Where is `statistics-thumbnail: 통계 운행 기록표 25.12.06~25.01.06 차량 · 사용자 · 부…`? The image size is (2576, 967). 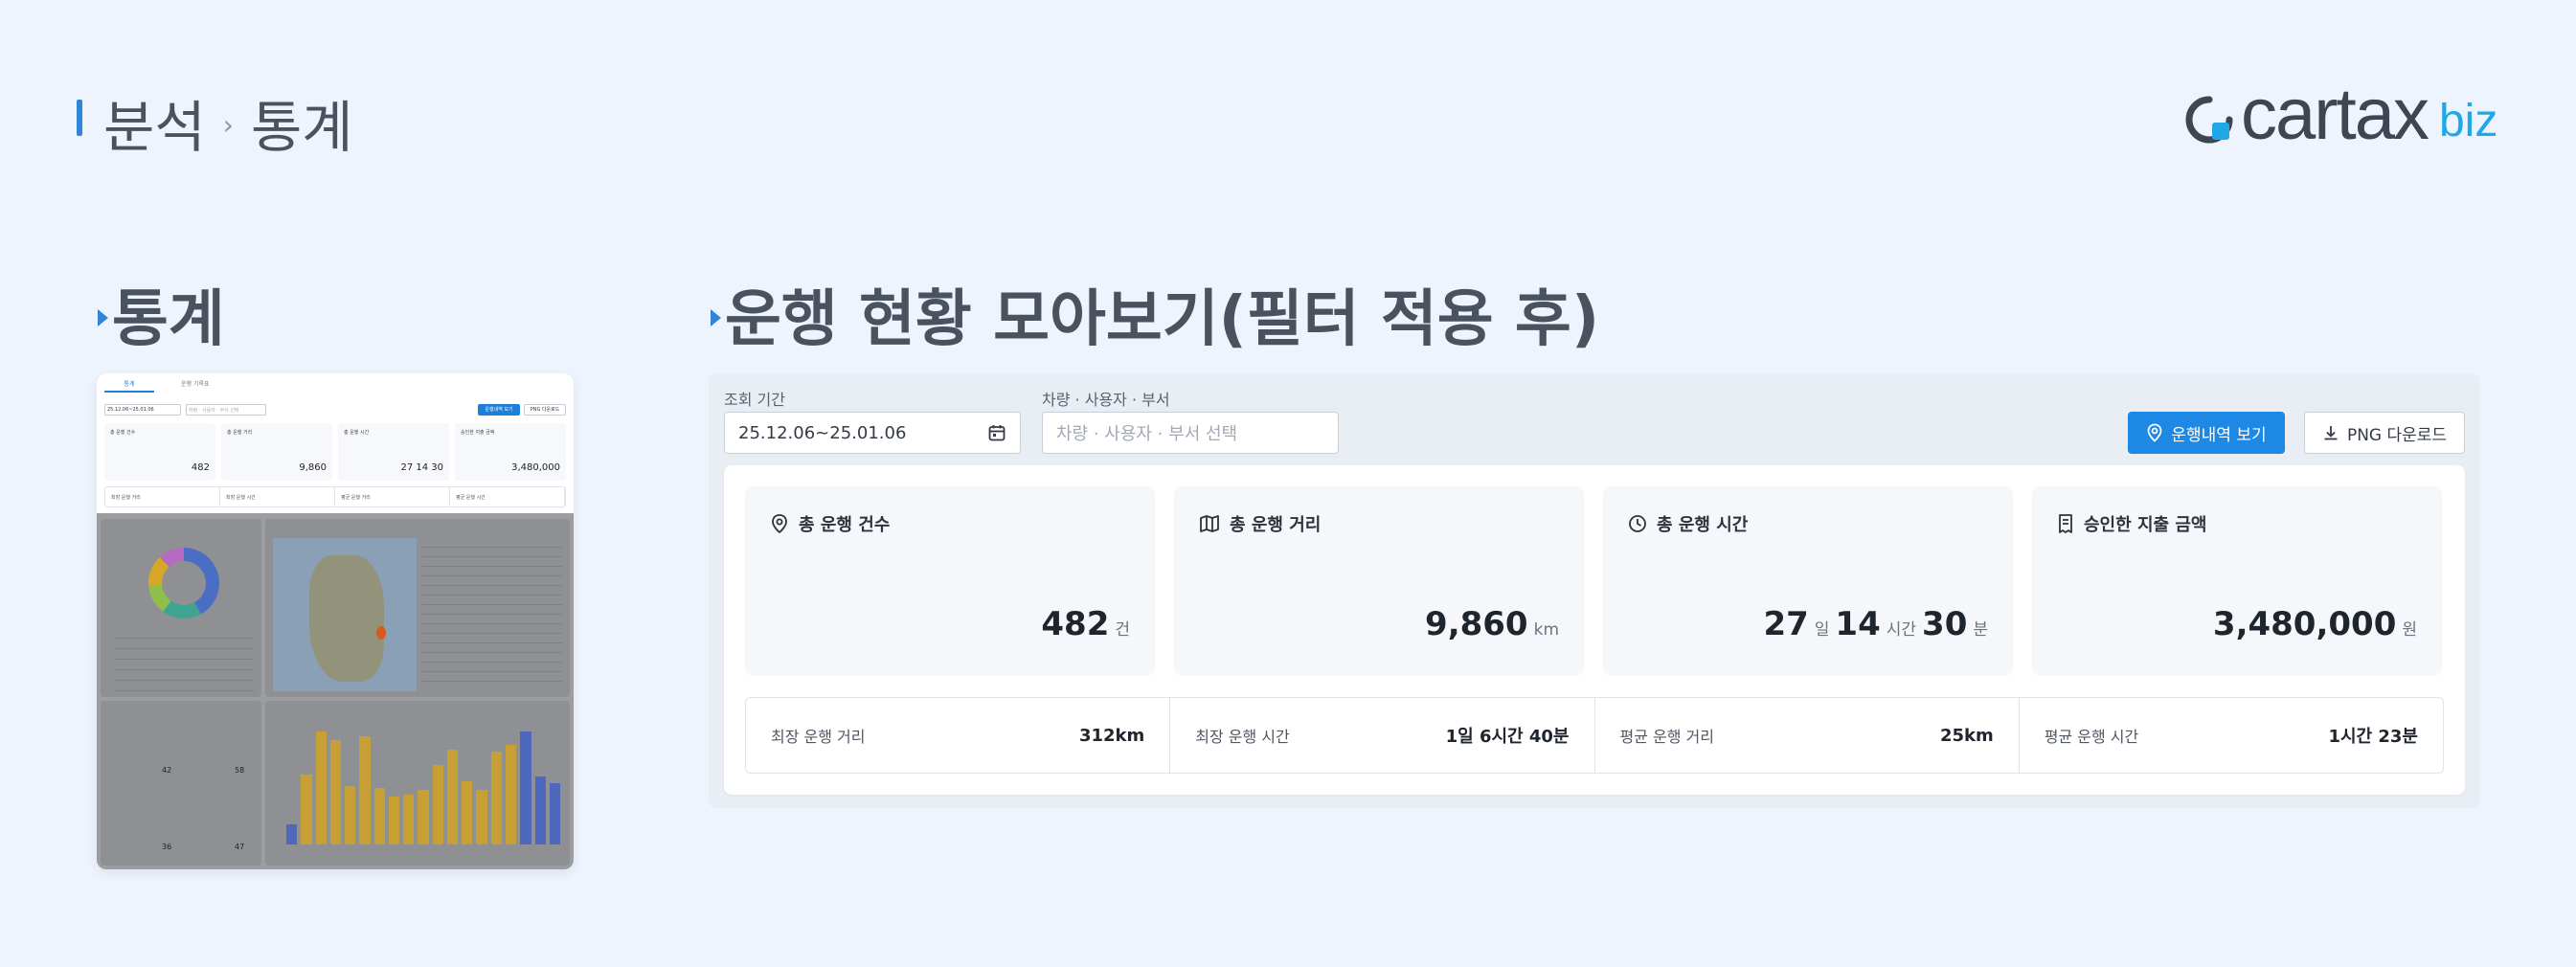 statistics-thumbnail: 통계 운행 기록표 25.12.06~25.01.06 차량 · 사용자 · 부… is located at coordinates (335, 621).